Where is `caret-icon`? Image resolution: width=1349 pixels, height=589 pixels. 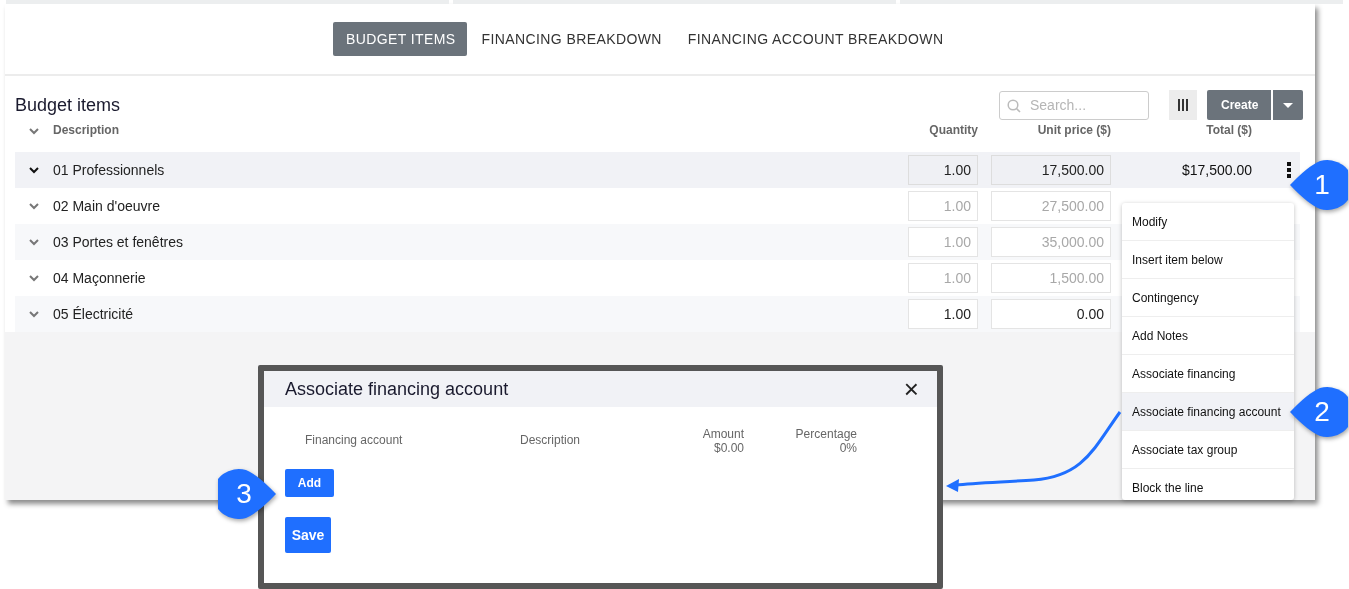
caret-icon is located at coordinates (1288, 105).